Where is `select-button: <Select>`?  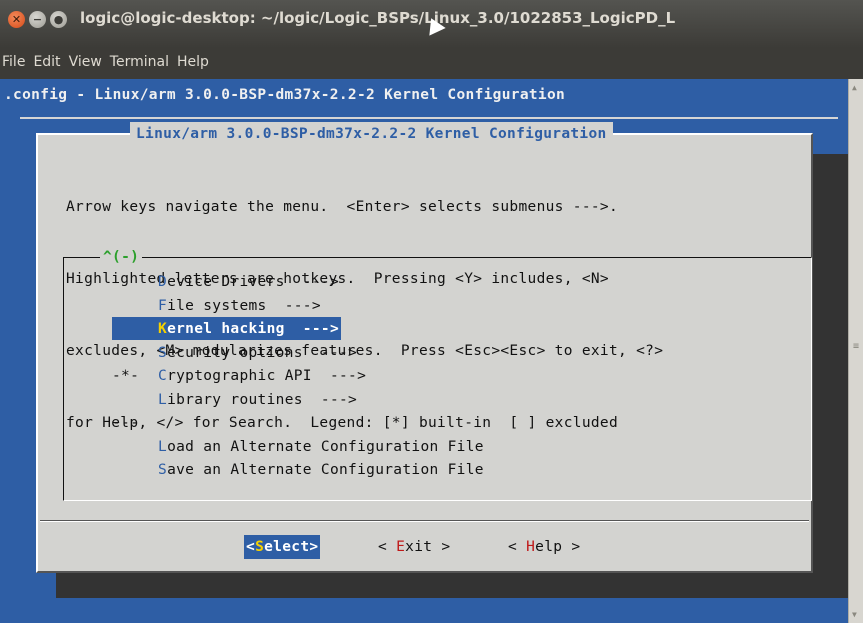 select-button: <Select> is located at coordinates (282, 547).